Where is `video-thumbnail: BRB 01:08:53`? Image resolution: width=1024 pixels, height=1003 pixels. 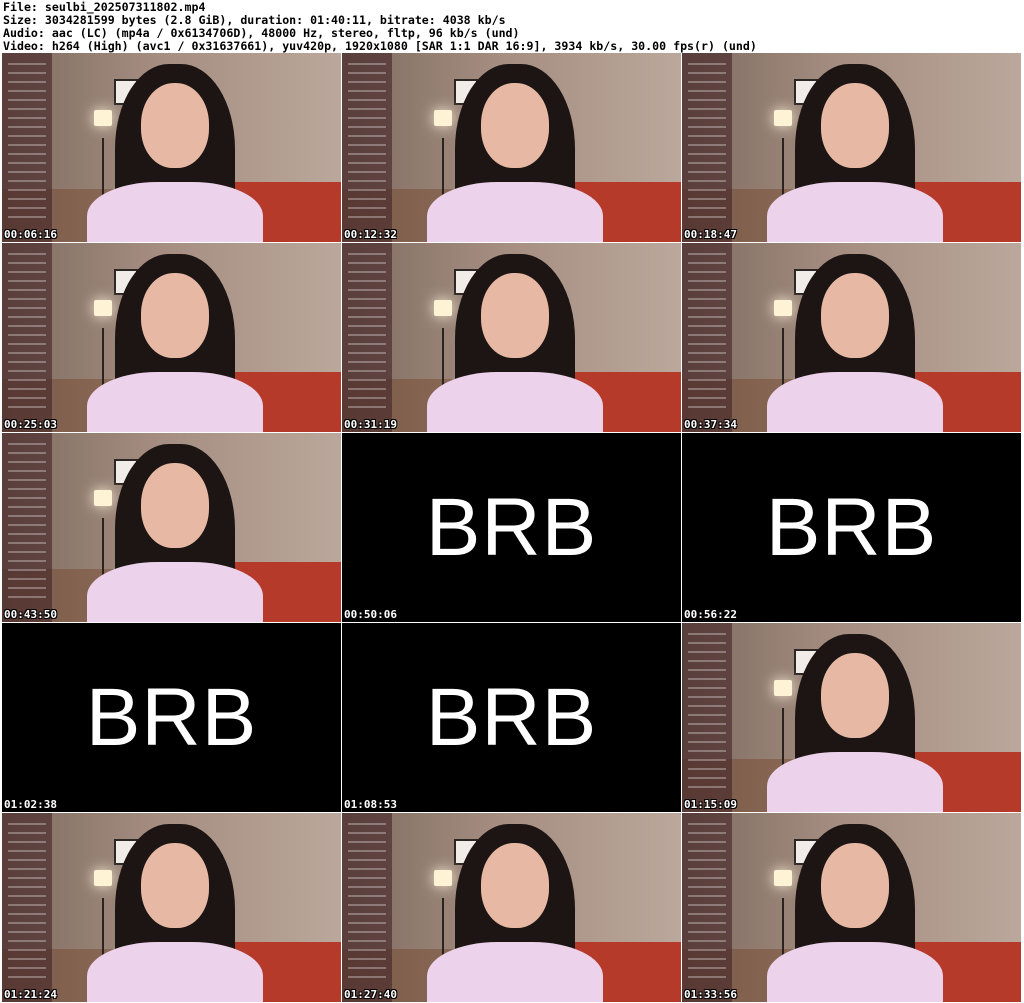 video-thumbnail: BRB 01:08:53 is located at coordinates (511, 717).